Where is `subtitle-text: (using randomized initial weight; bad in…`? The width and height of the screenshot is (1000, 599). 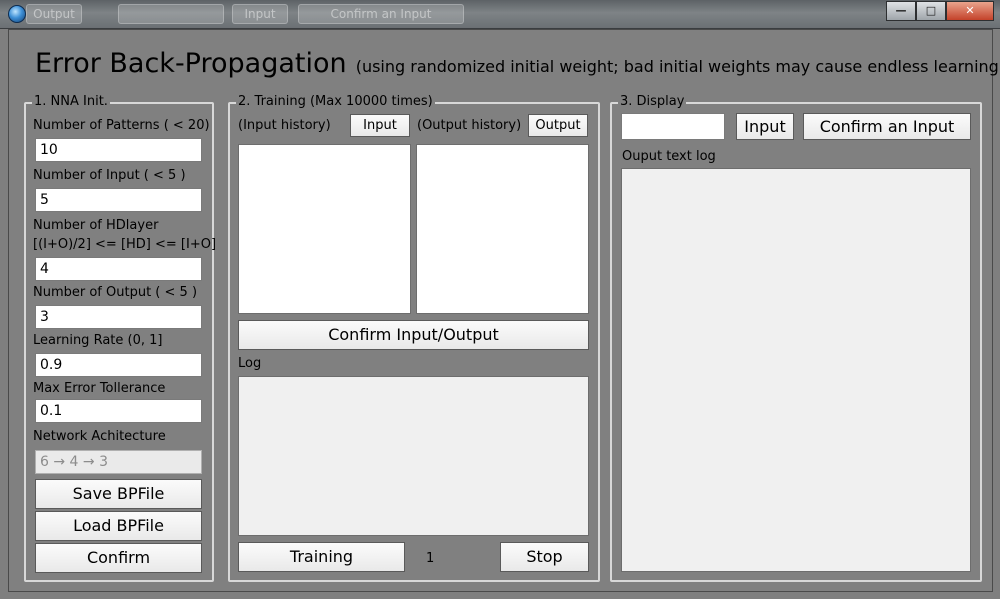 subtitle-text: (using randomized initial weight; bad in… is located at coordinates (677, 66).